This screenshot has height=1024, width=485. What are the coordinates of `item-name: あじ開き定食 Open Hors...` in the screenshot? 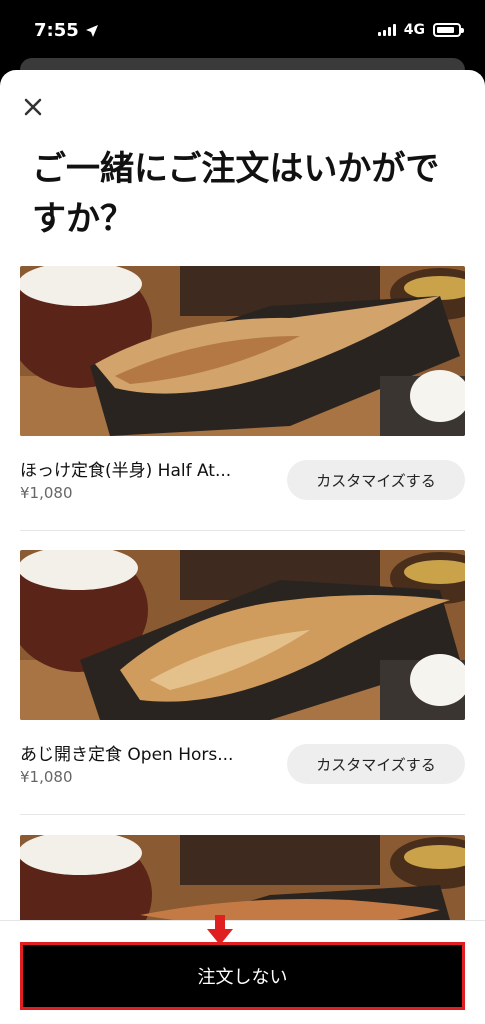 It's located at (127, 755).